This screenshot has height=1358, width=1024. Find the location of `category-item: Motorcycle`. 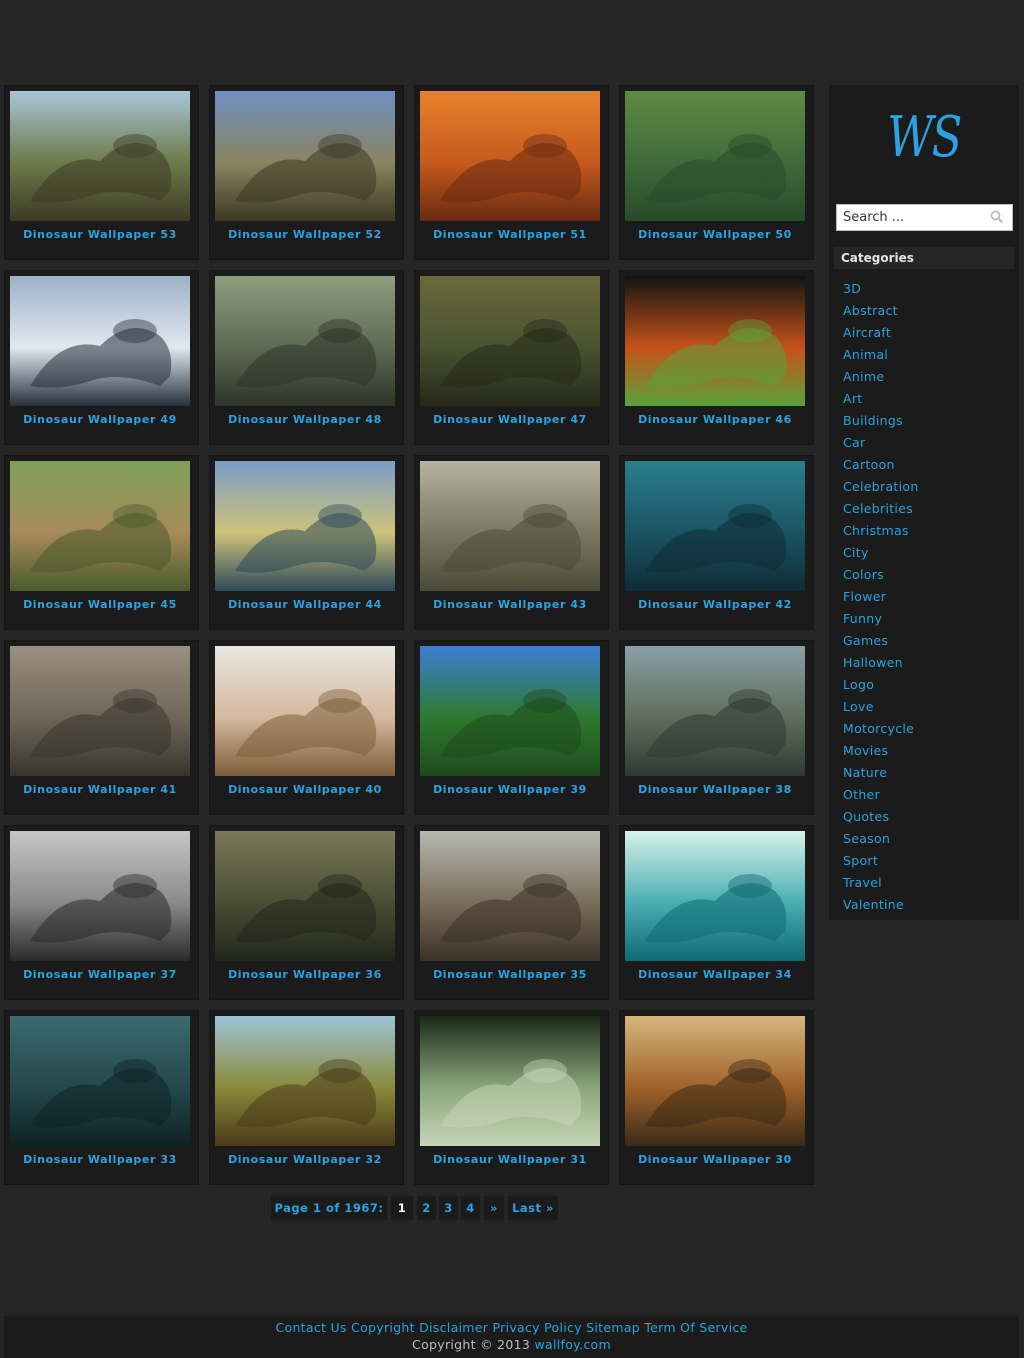

category-item: Motorcycle is located at coordinates (881, 729).